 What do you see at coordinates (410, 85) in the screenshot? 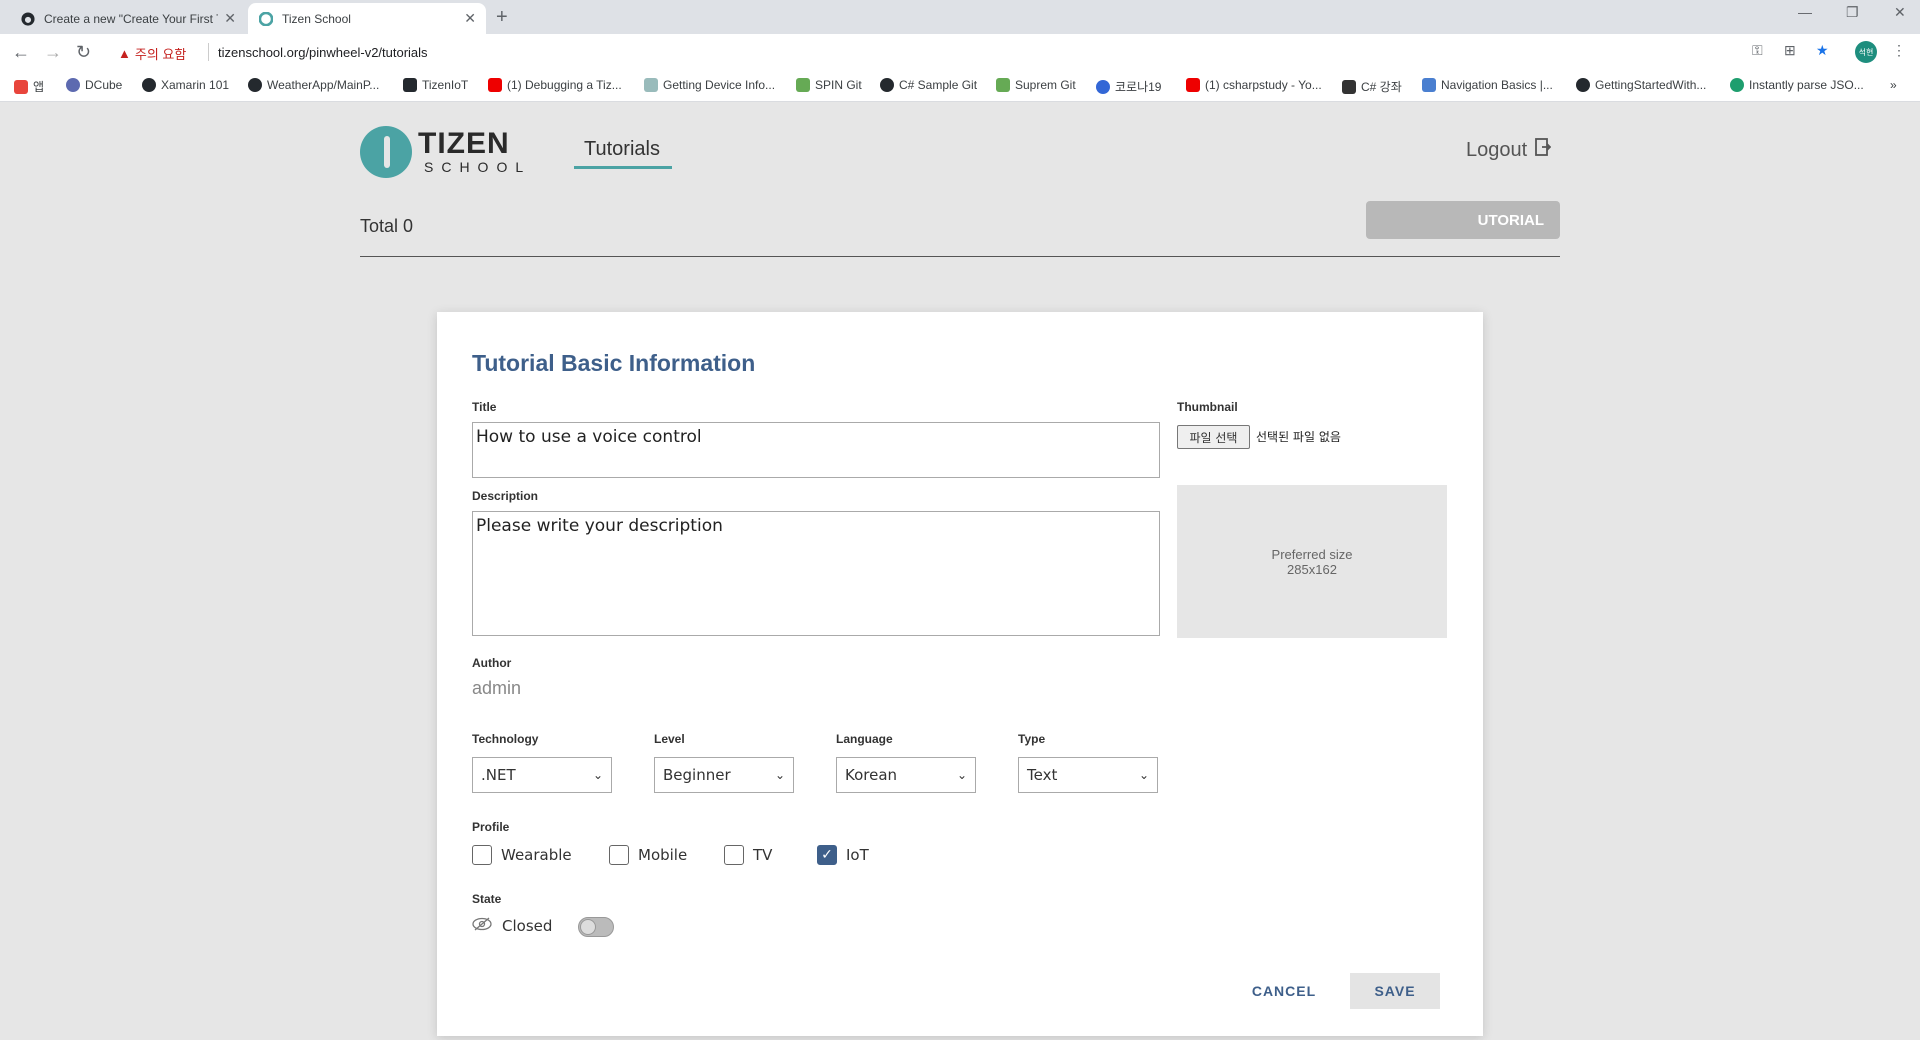
I see `tizeniot-icon` at bounding box center [410, 85].